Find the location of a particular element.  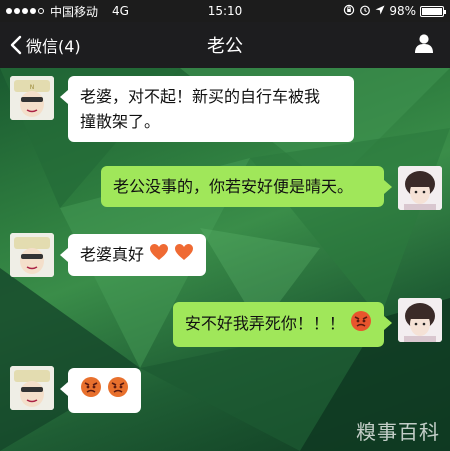

message-bubble-incoming is located at coordinates (100, 390).